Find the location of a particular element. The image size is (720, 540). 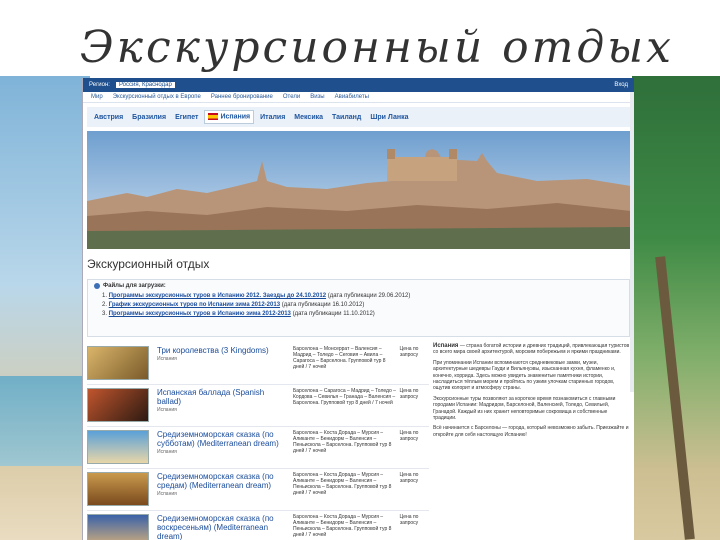

subnav-item: Отели is located at coordinates (291, 97).